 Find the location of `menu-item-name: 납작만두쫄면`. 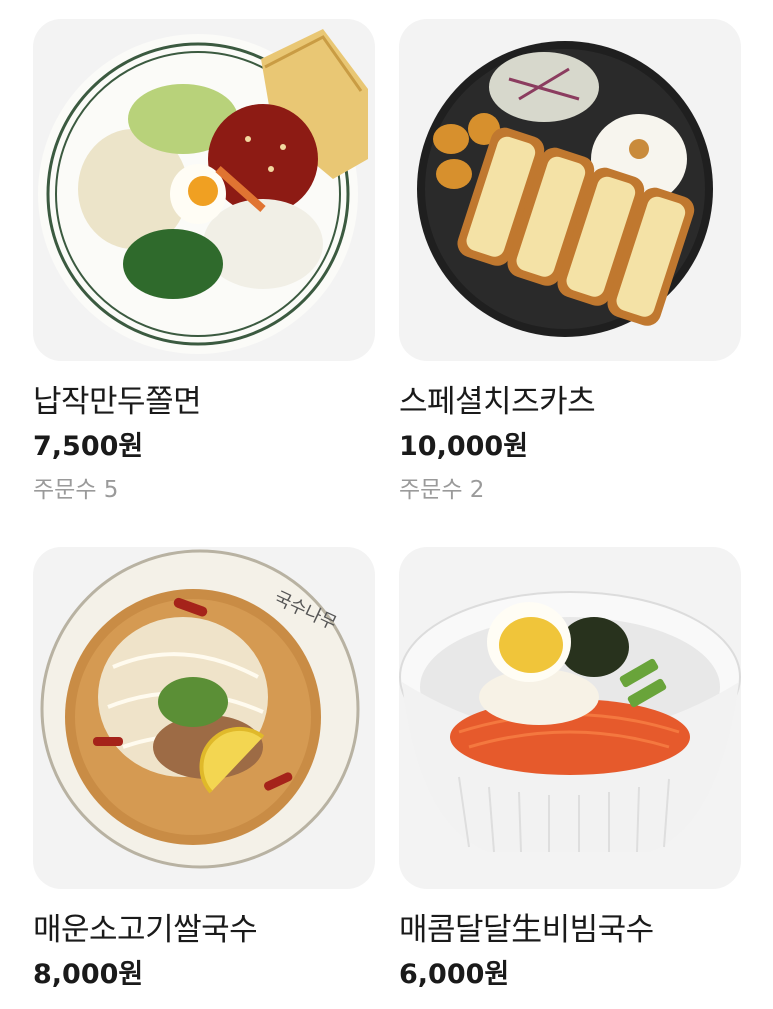

menu-item-name: 납작만두쫄면 is located at coordinates (117, 402).